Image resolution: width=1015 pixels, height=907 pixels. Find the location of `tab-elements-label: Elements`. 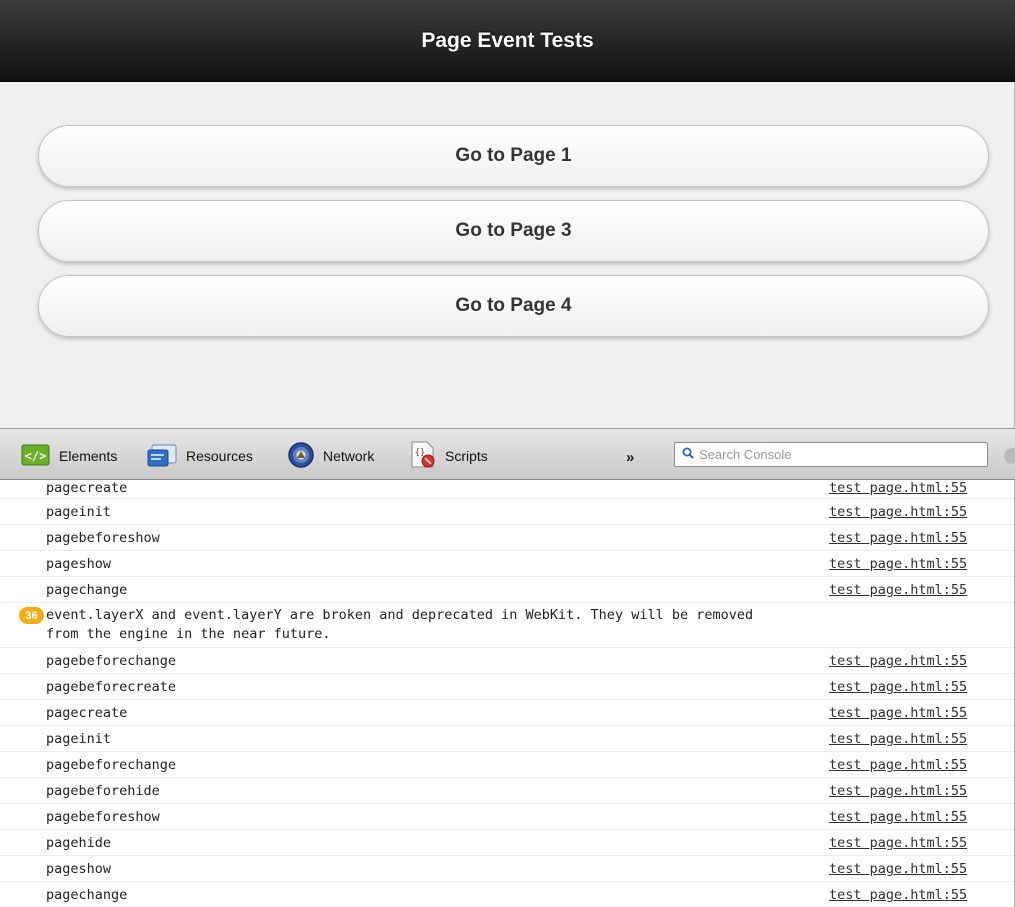

tab-elements-label: Elements is located at coordinates (88, 456).